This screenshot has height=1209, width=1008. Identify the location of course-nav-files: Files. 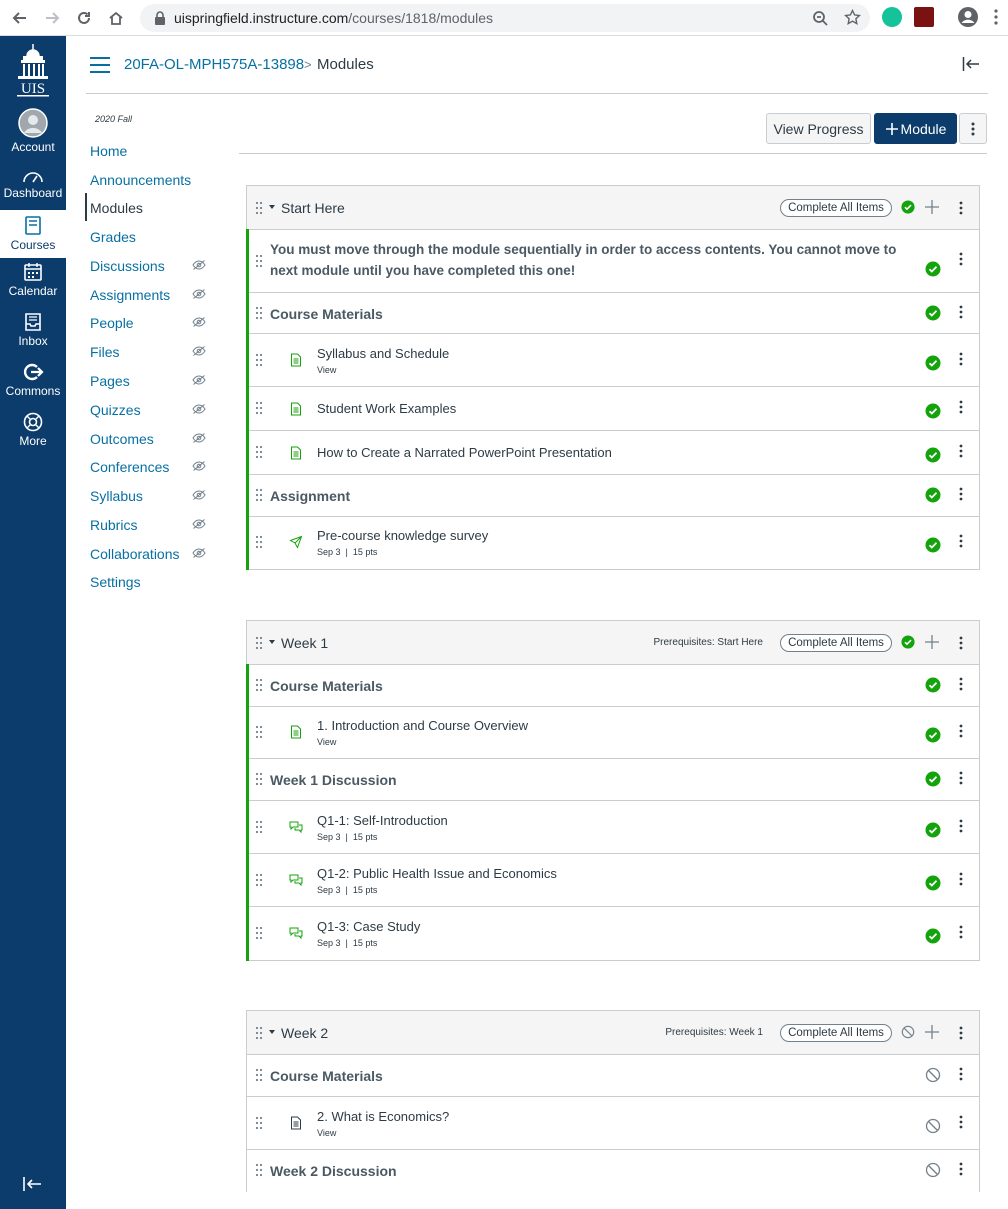
(105, 352).